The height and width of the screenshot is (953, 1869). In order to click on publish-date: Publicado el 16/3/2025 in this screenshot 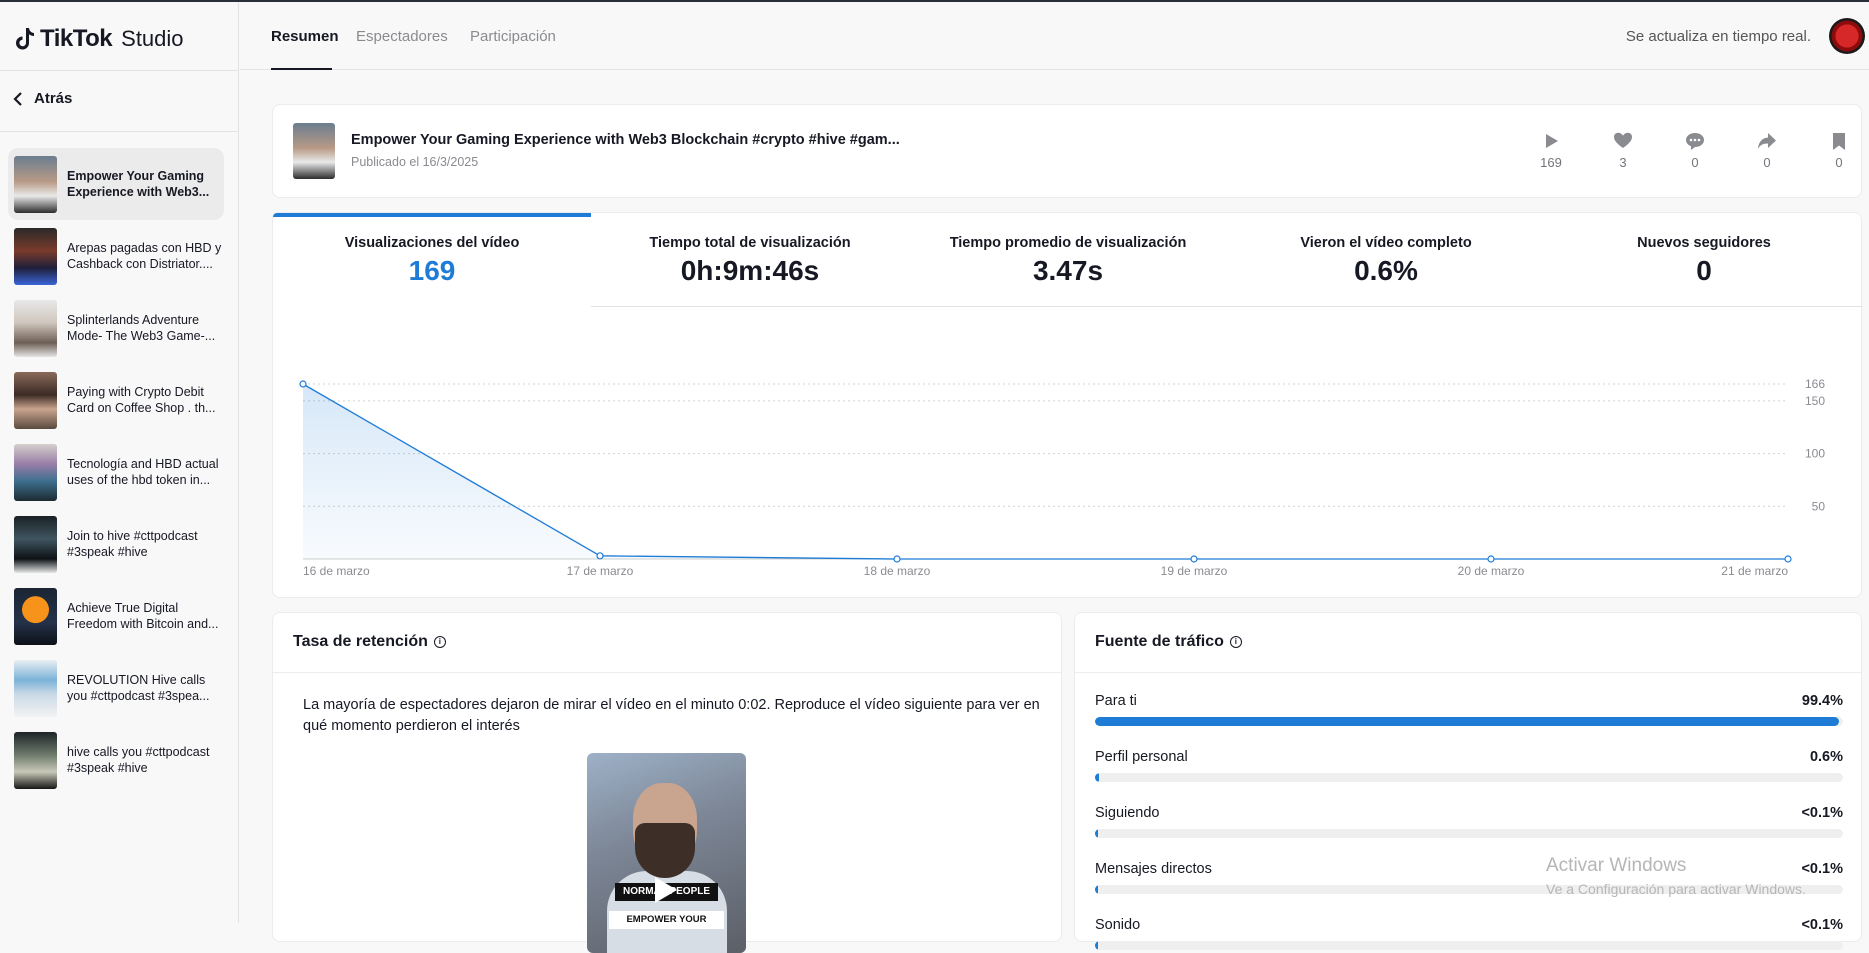, I will do `click(415, 162)`.